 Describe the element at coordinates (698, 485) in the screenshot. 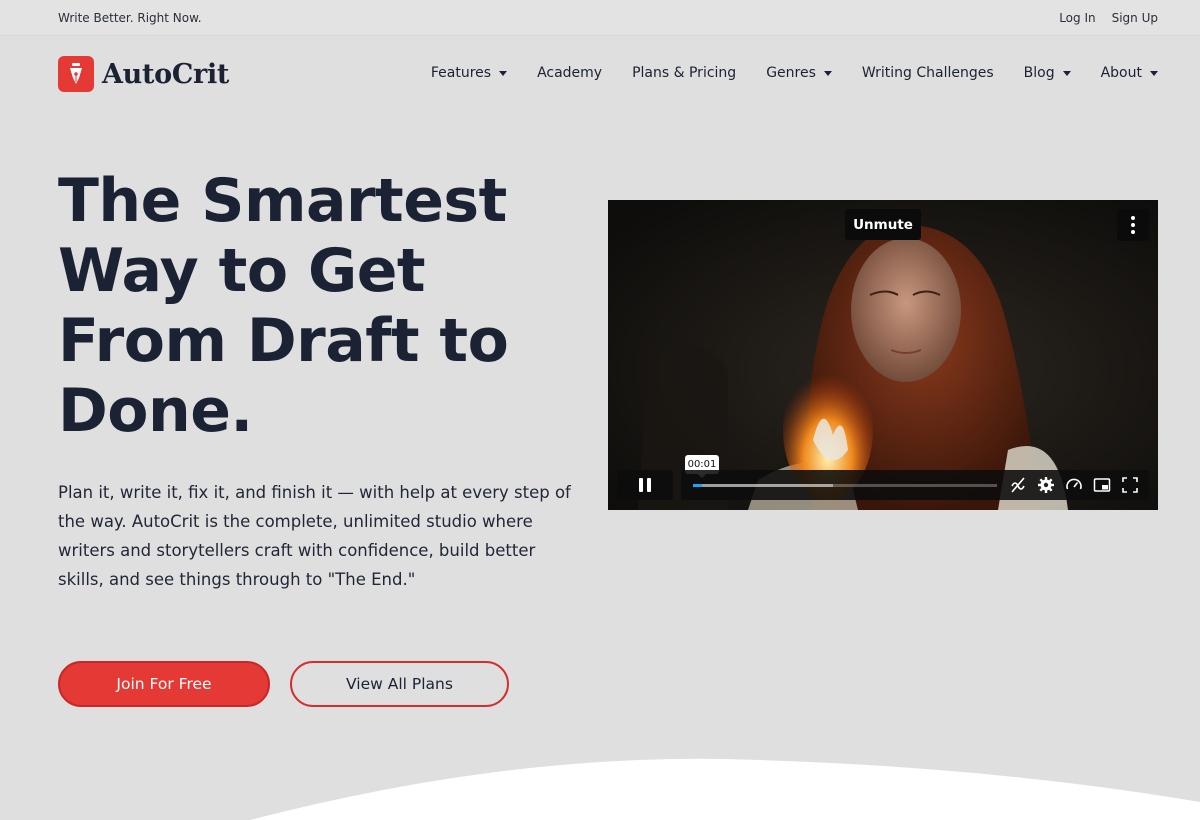

I see `played-bar` at that location.